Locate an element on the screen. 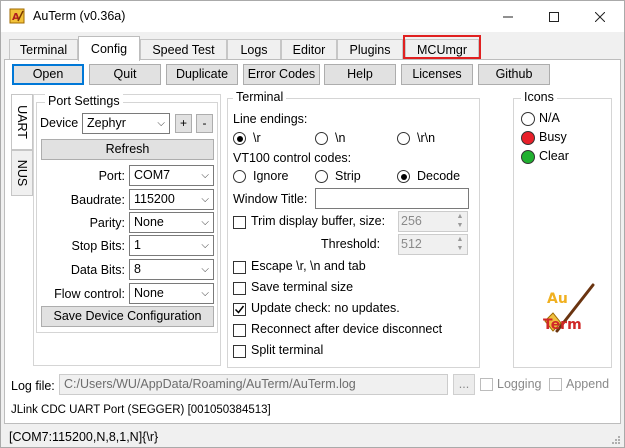 This screenshot has width=625, height=448. add-device-button: + is located at coordinates (183, 123).